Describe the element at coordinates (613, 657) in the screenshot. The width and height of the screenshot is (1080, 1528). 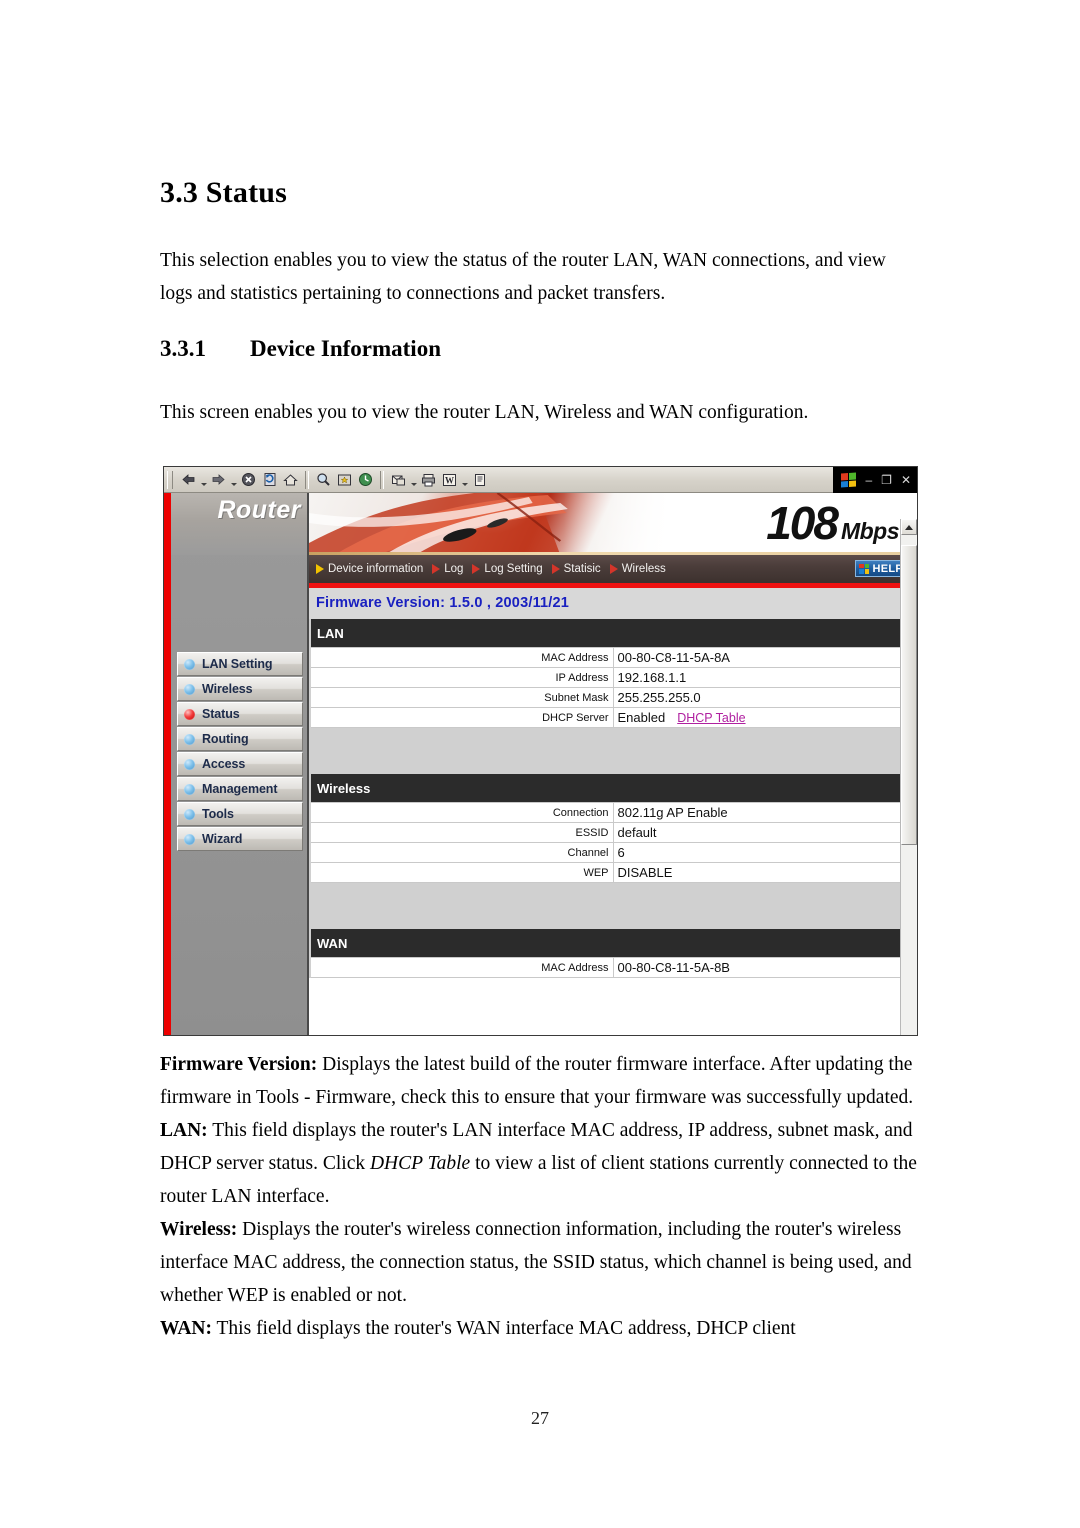
I see `table-row: MAC Address 00-80-C8-11-5A-8A` at that location.